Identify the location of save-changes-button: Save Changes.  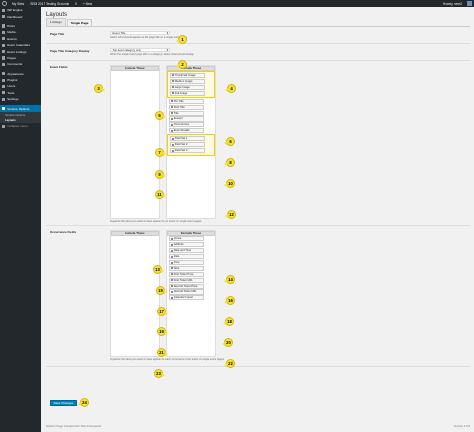
(63, 403).